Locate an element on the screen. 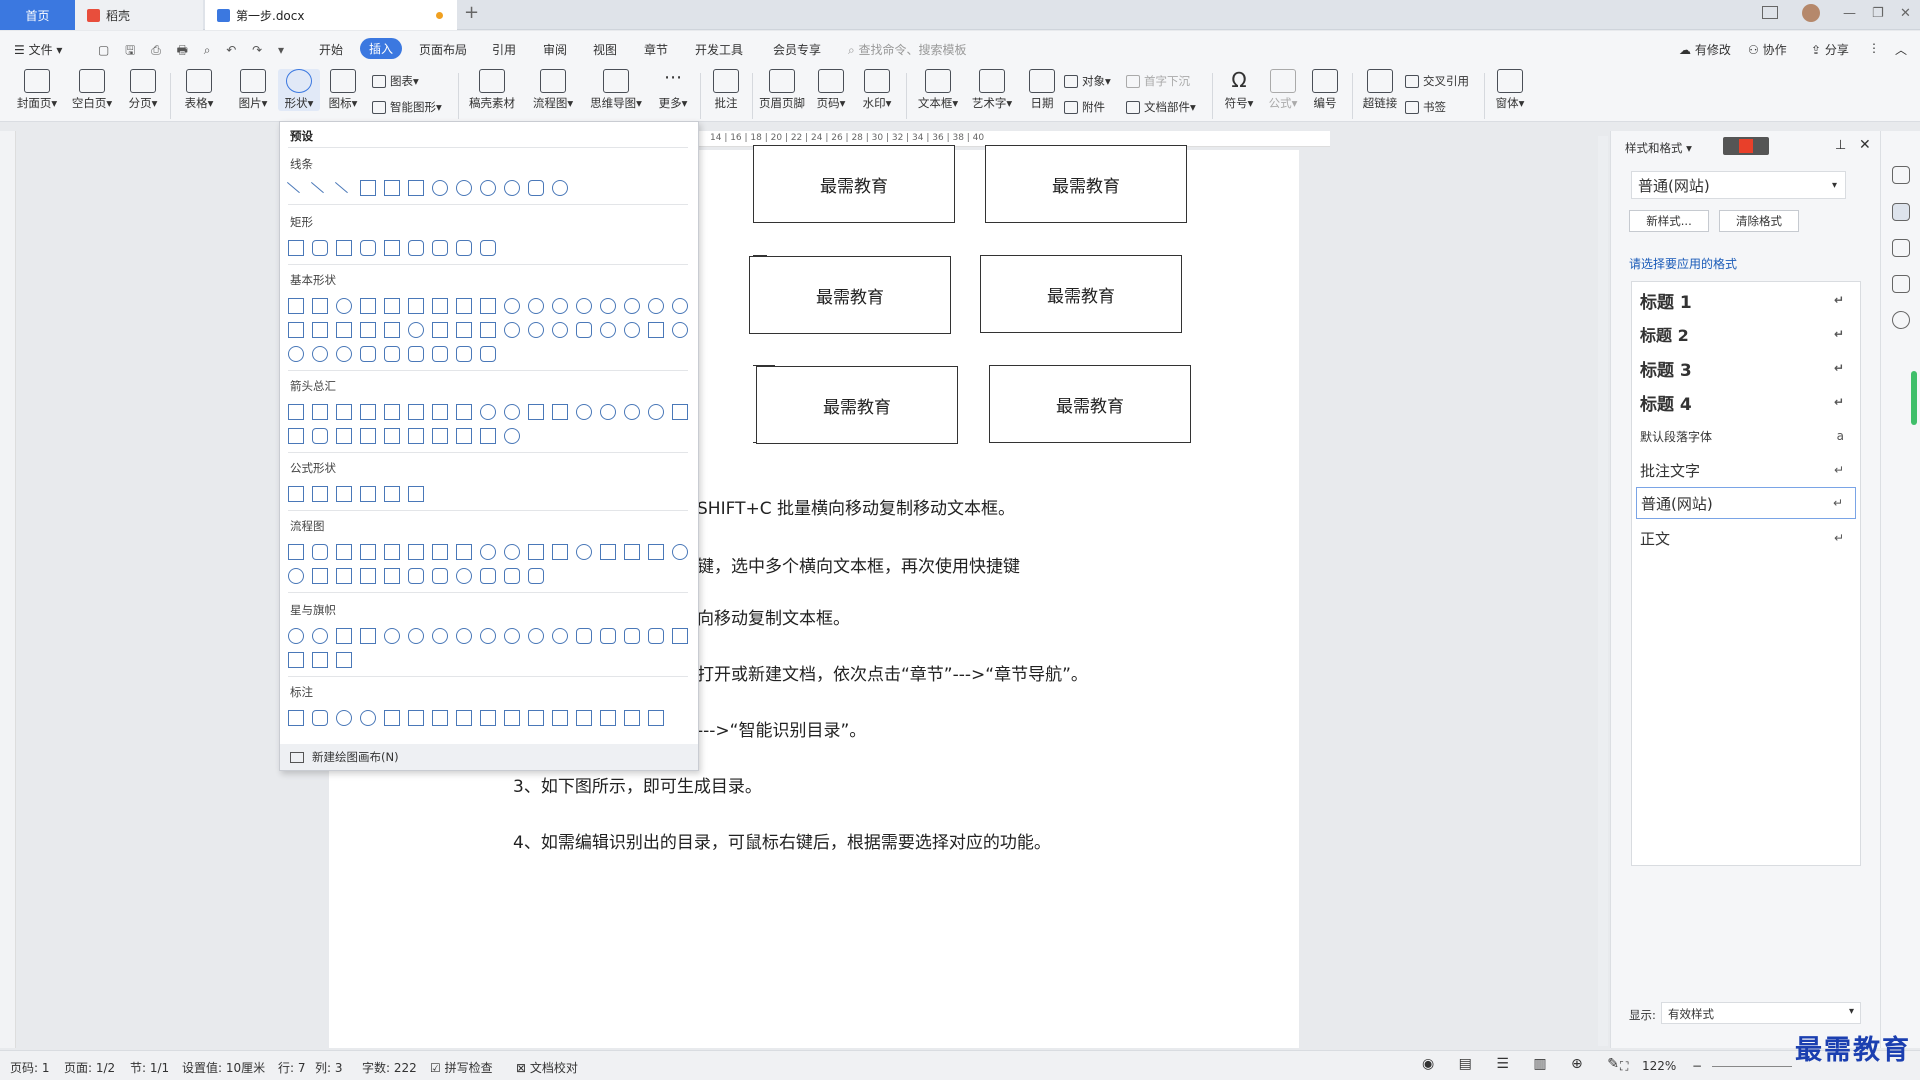 The width and height of the screenshot is (1920, 1080). elbow-double-arrow-icon is located at coordinates (416, 188).